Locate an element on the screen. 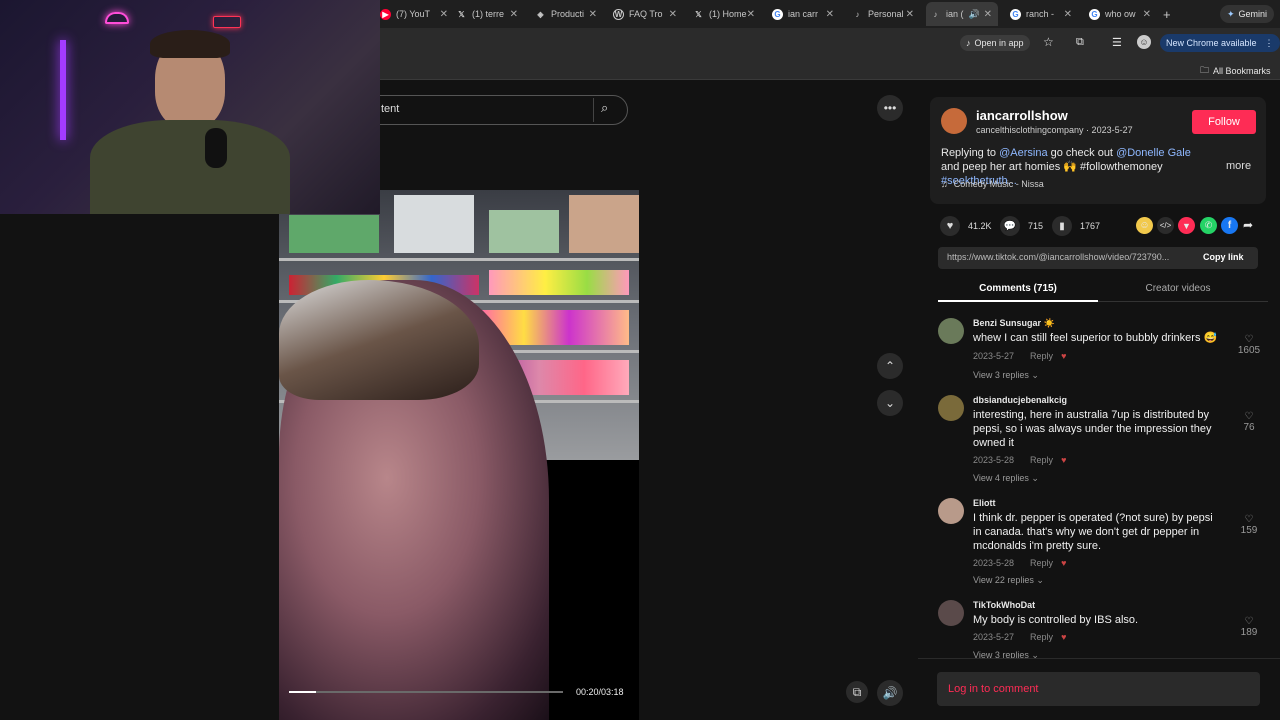  comment-like: ♡ 159 is located at coordinates (1249, 525).